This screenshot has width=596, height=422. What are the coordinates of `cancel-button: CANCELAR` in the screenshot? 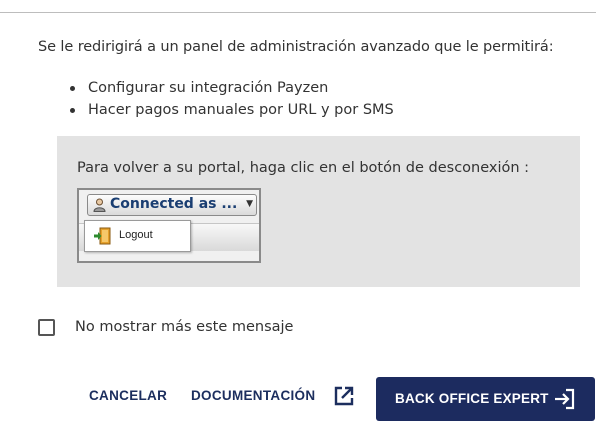 It's located at (128, 395).